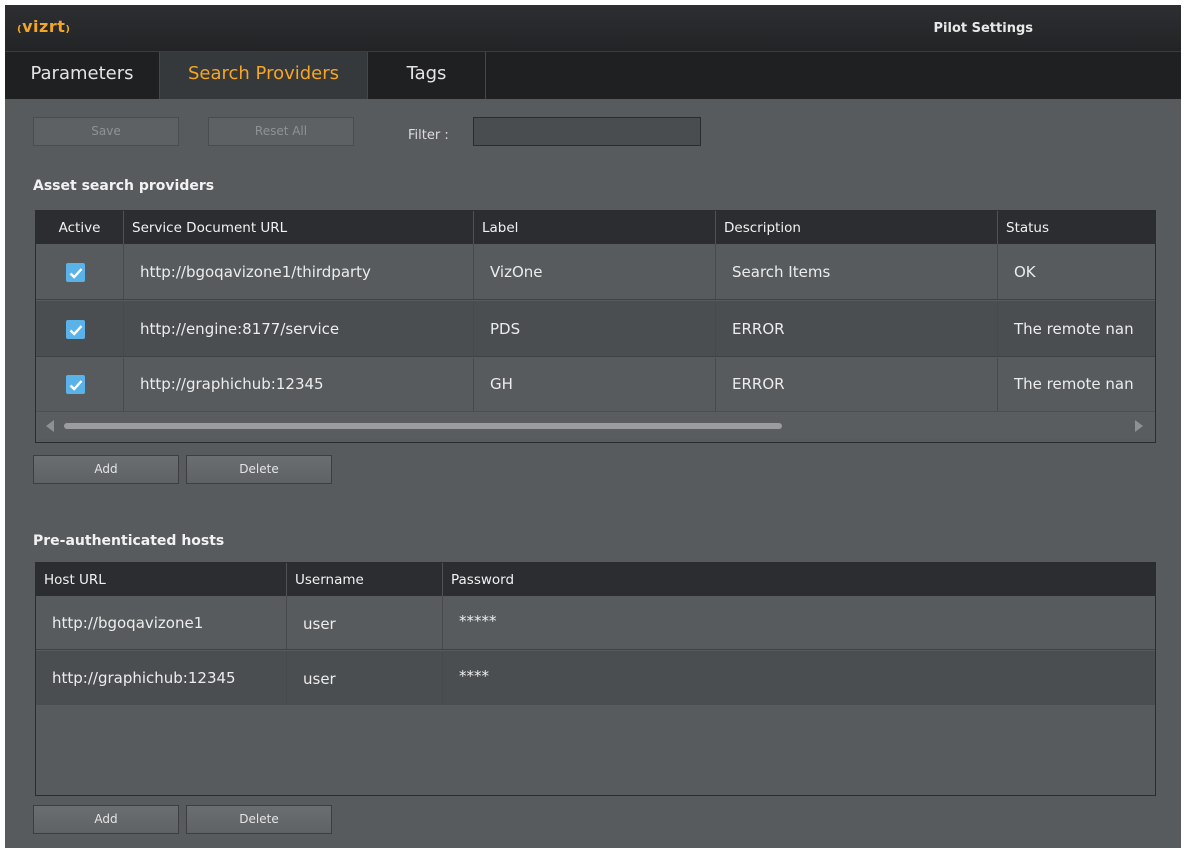 The width and height of the screenshot is (1185, 850). Describe the element at coordinates (232, 384) in the screenshot. I see `url-text: http://graphichub:12345` at that location.